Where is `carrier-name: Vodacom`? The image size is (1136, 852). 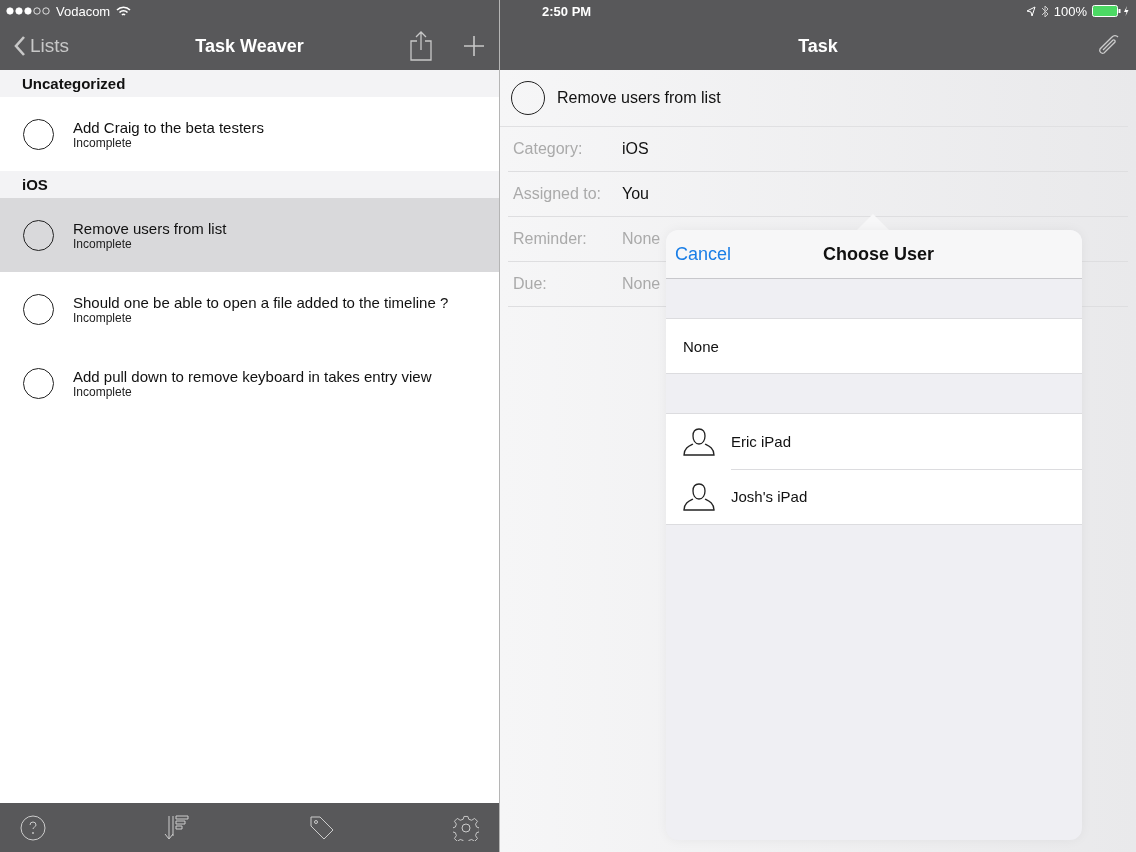 carrier-name: Vodacom is located at coordinates (83, 11).